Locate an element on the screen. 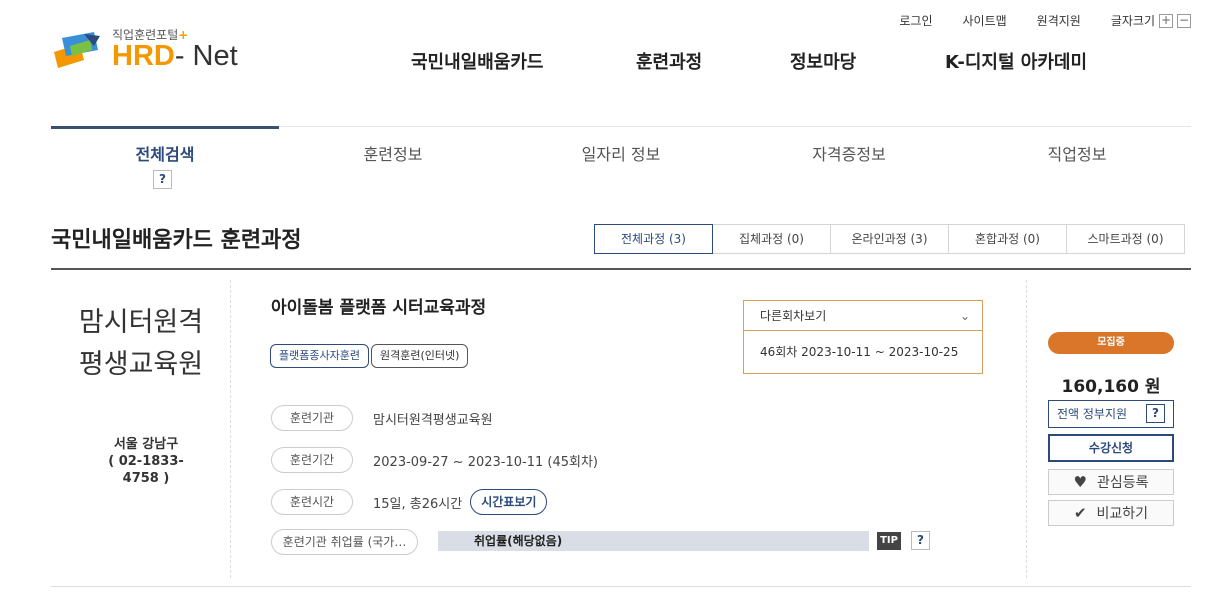 This screenshot has width=1211, height=595. time-label: 훈련시간 is located at coordinates (312, 502).